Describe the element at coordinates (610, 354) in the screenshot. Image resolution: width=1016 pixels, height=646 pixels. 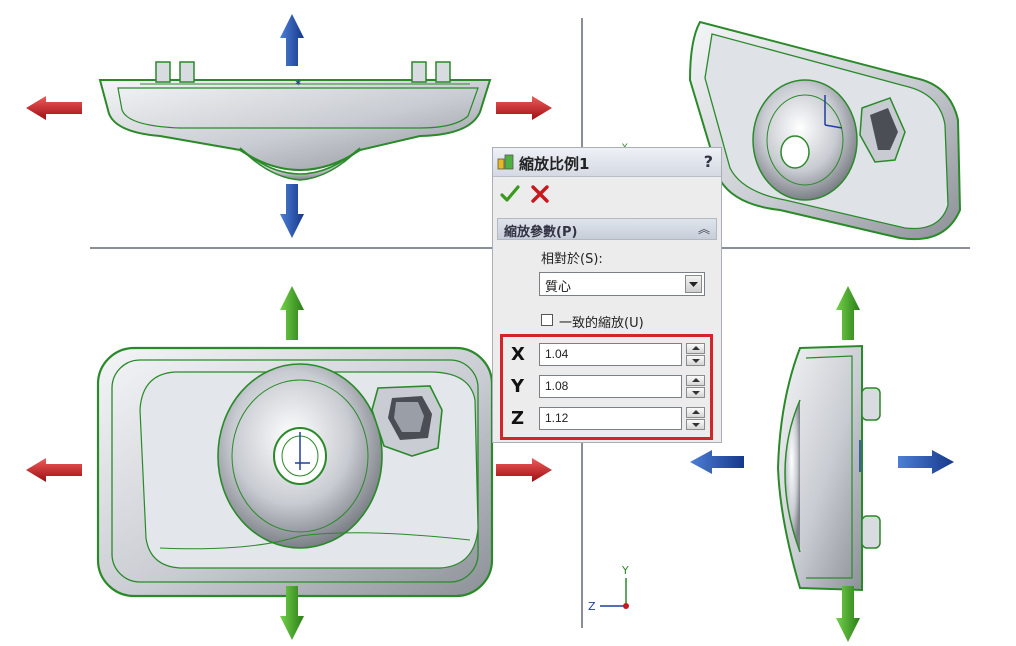
I see `x-scale-input: 1.04` at that location.